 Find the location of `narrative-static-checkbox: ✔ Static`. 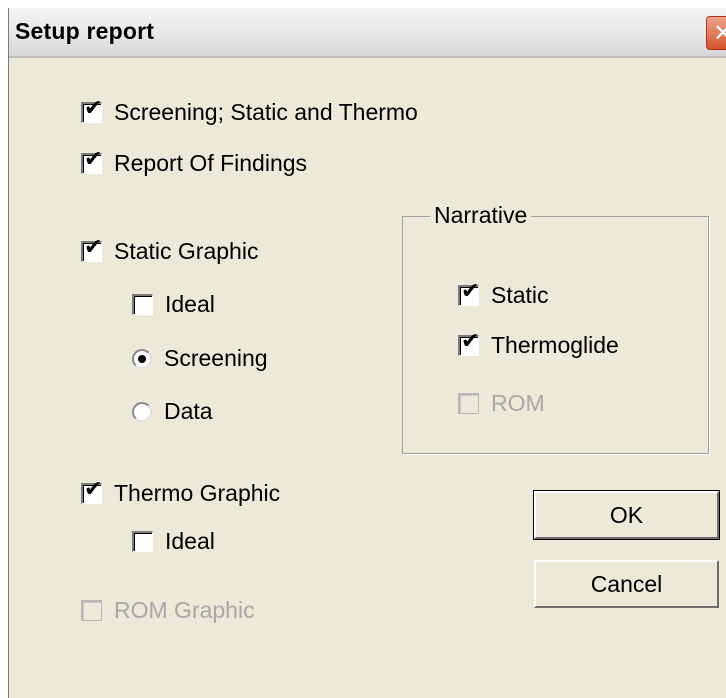

narrative-static-checkbox: ✔ Static is located at coordinates (503, 295).